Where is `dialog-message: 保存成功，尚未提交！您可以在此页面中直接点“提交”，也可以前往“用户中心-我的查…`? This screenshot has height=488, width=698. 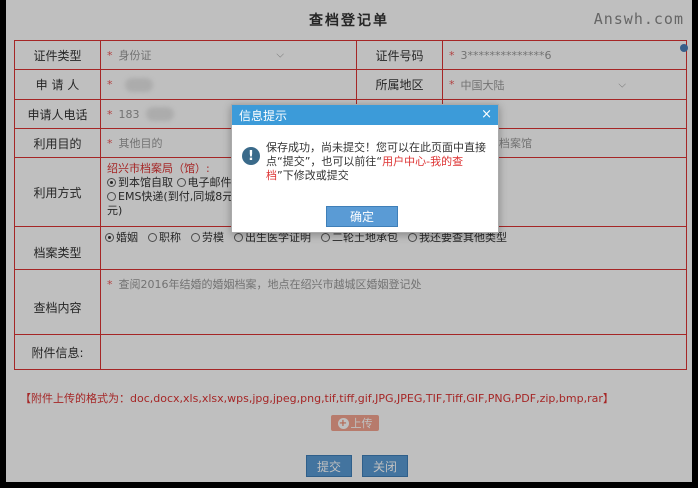
dialog-message: 保存成功，尚未提交！您可以在此页面中直接点“提交”，也可以前往“用户中心-我的查… is located at coordinates (376, 161).